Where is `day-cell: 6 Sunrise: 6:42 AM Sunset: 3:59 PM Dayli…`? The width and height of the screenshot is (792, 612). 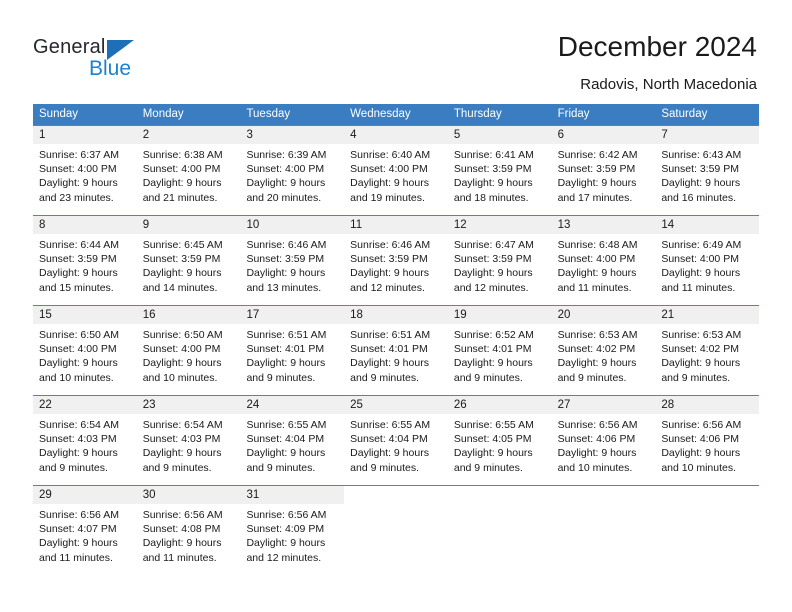 day-cell: 6 Sunrise: 6:42 AM Sunset: 3:59 PM Dayli… is located at coordinates (603, 170).